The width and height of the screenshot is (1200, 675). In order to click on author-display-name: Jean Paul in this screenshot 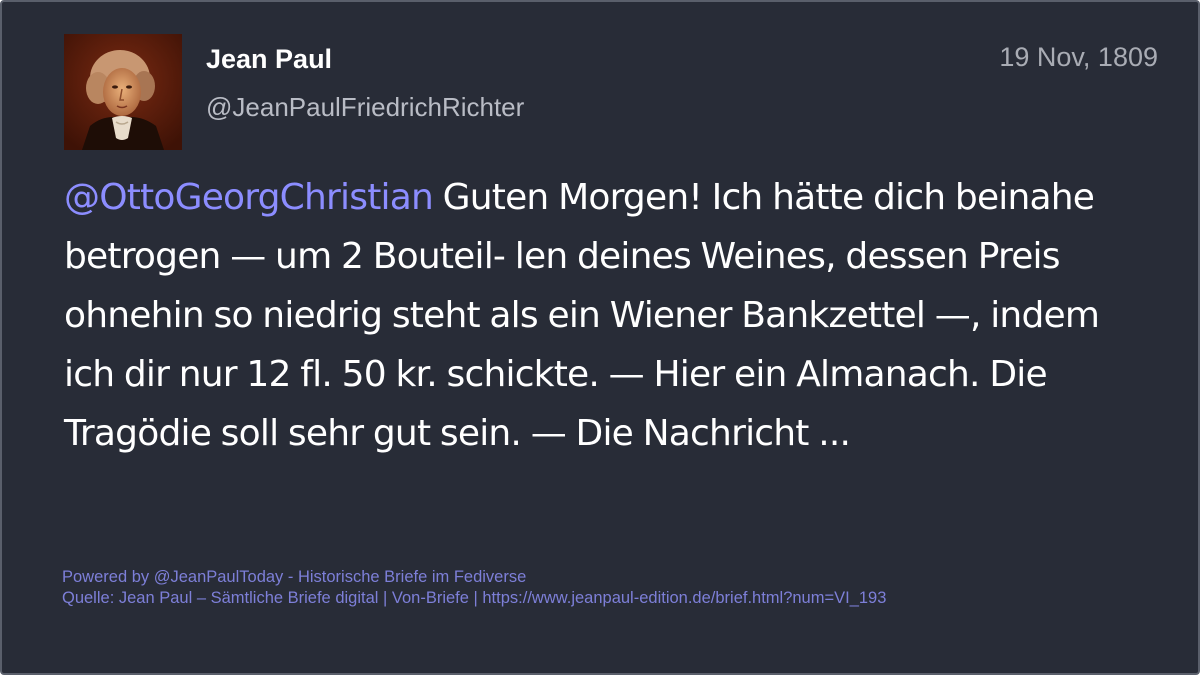, I will do `click(269, 59)`.